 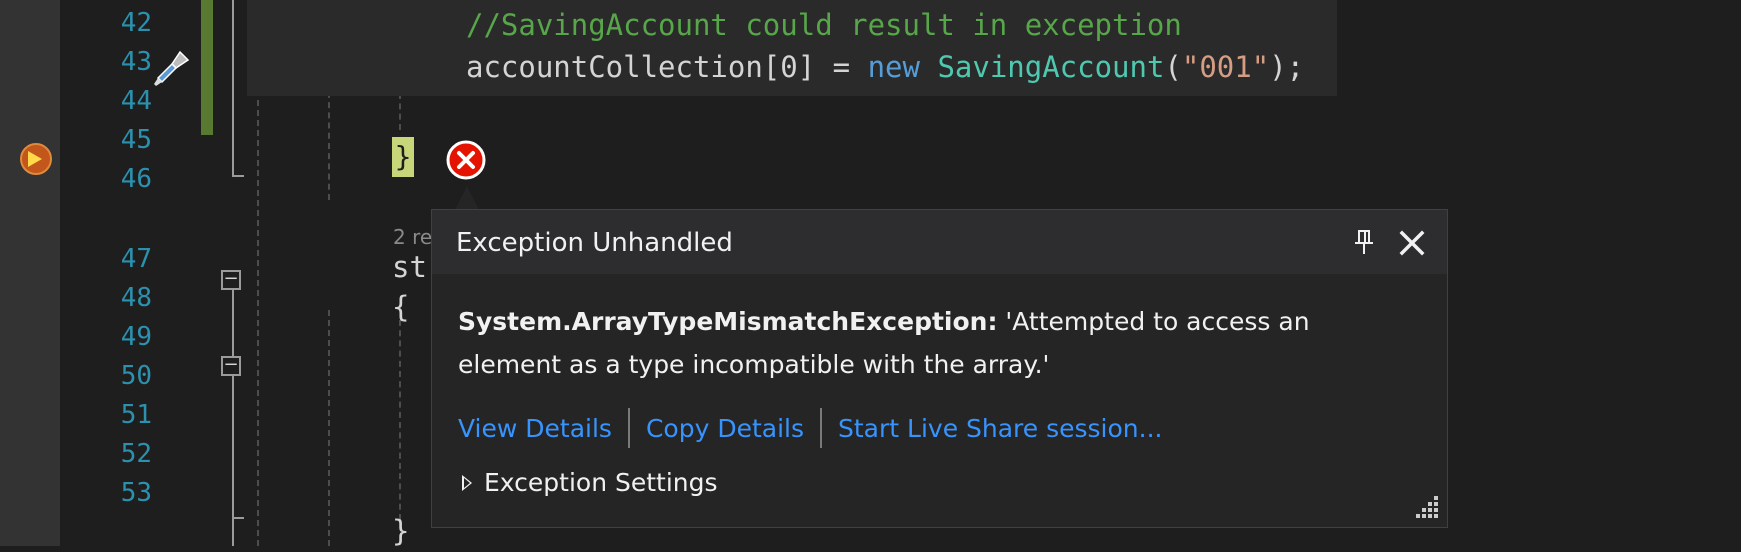 I want to click on code-fragment: st, so click(x=409, y=267).